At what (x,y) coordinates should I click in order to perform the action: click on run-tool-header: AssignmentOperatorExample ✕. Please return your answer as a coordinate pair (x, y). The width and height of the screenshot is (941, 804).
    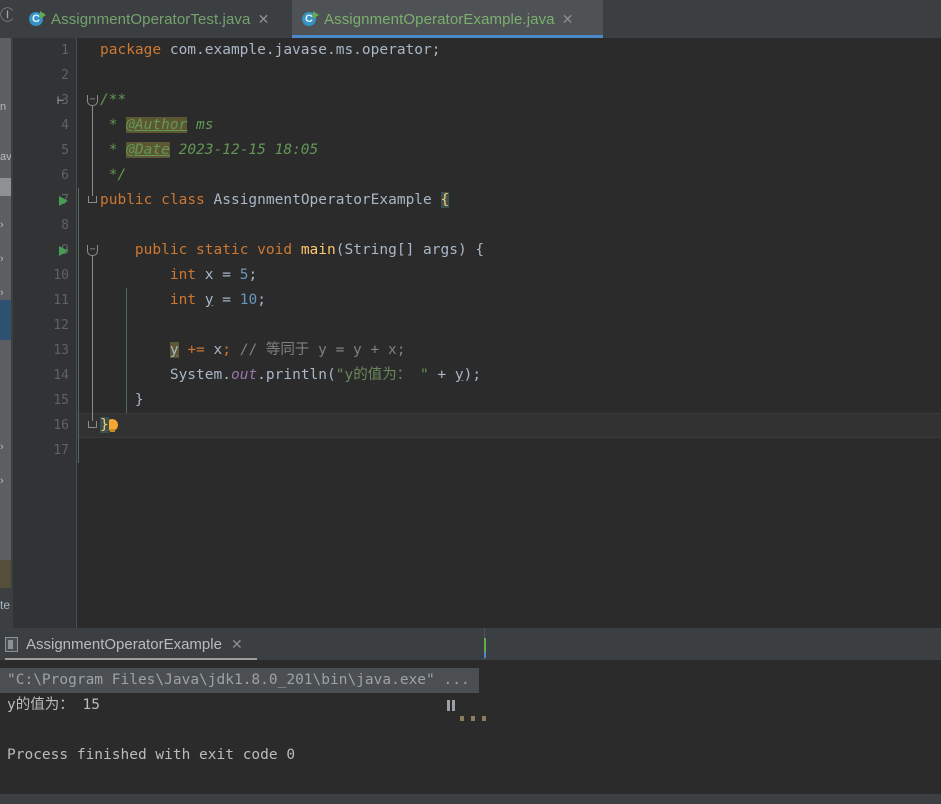
    Looking at the image, I should click on (470, 644).